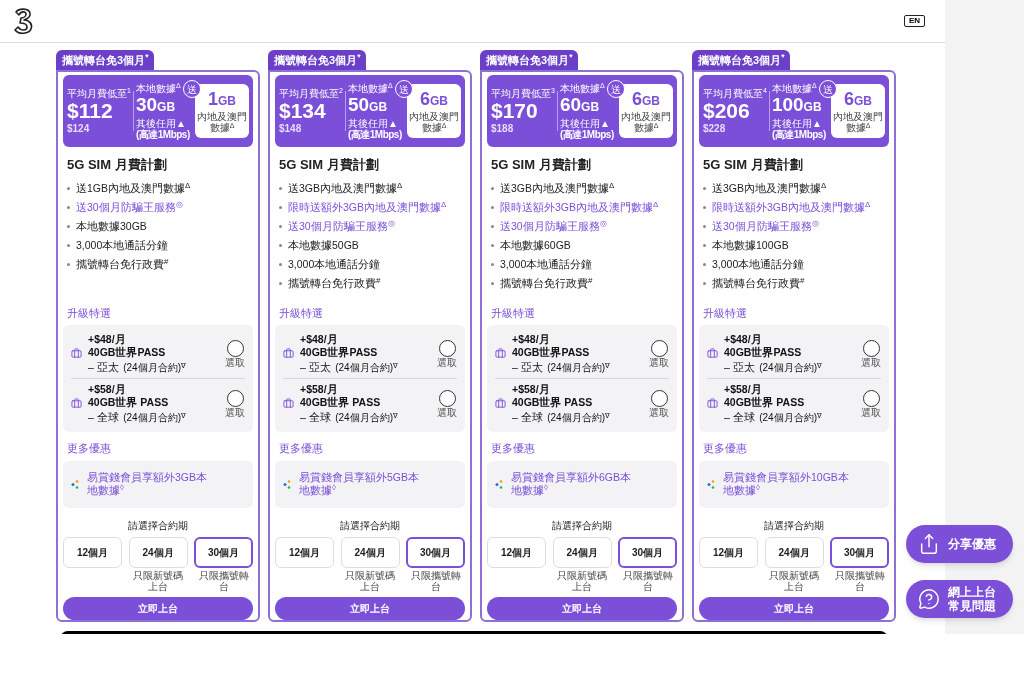 This screenshot has height=674, width=1024. I want to click on data-amount: 30GB, so click(155, 105).